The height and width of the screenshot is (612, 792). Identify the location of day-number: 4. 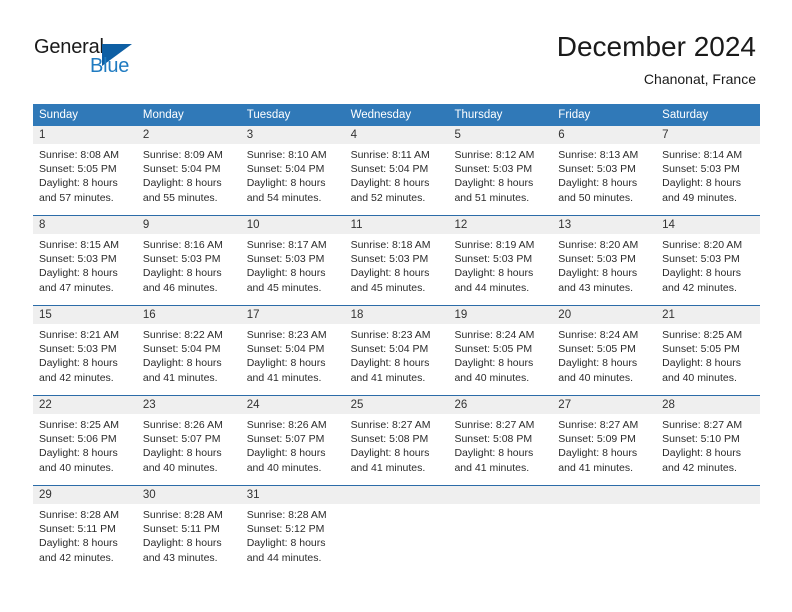
(397, 135).